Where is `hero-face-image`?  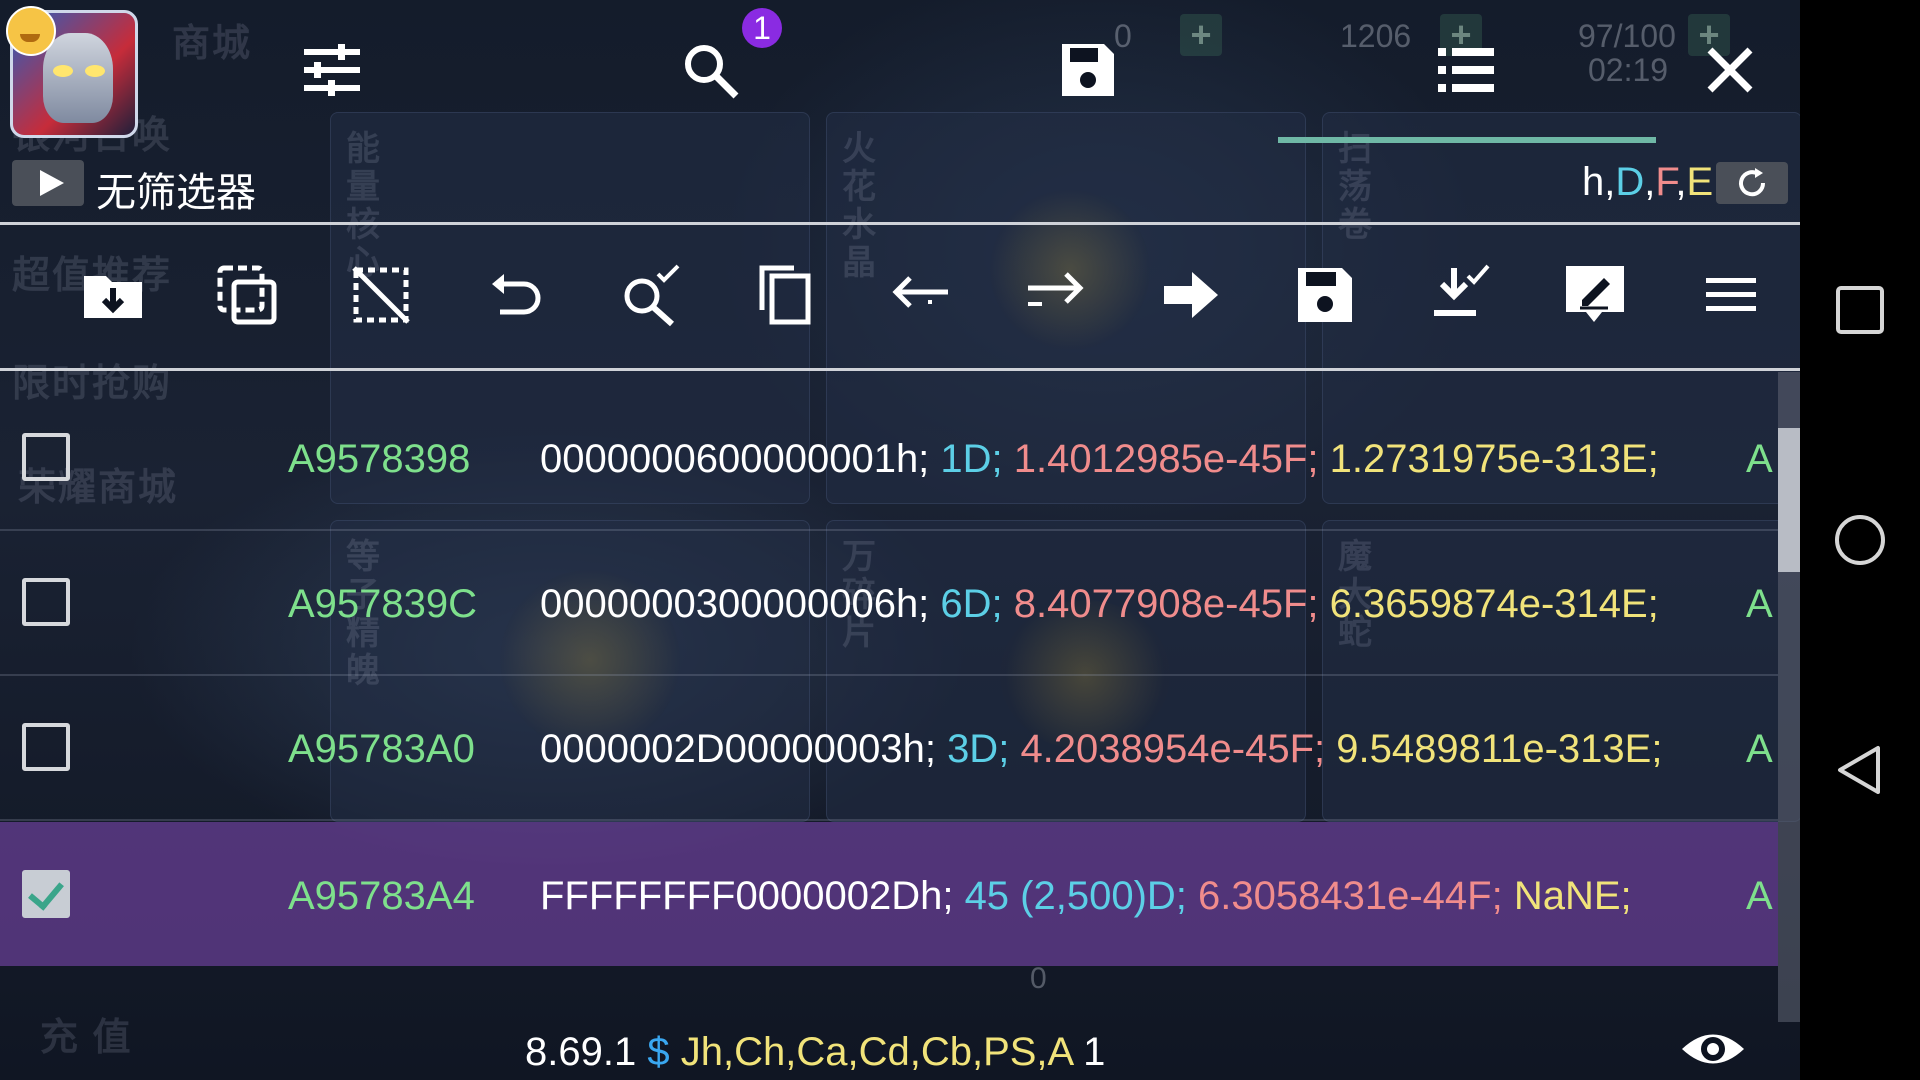 hero-face-image is located at coordinates (78, 78).